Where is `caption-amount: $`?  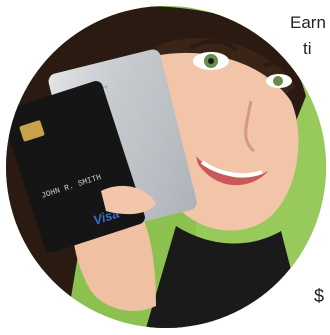
caption-amount: $ is located at coordinates (319, 296).